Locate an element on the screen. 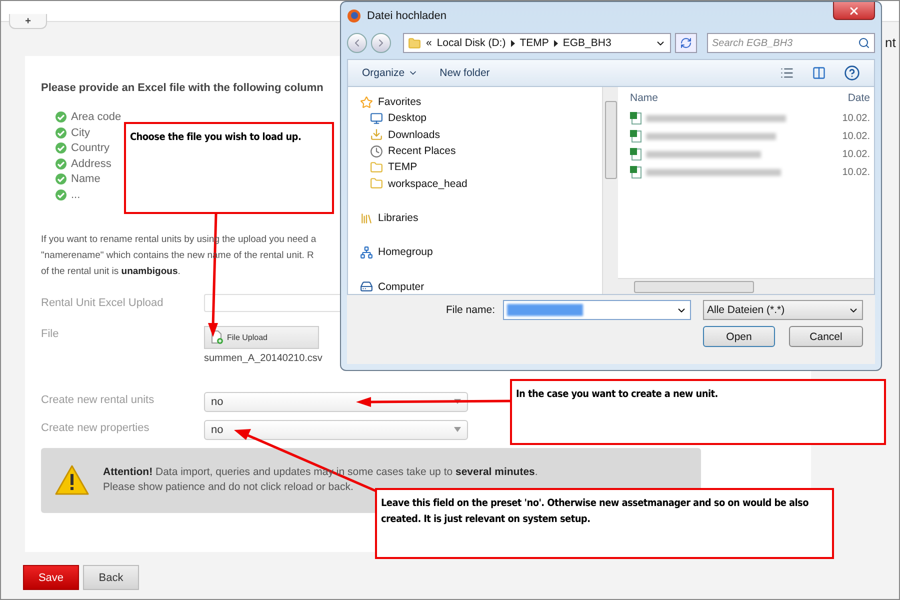 The width and height of the screenshot is (900, 600). navigation-item: Favorites is located at coordinates (481, 102).